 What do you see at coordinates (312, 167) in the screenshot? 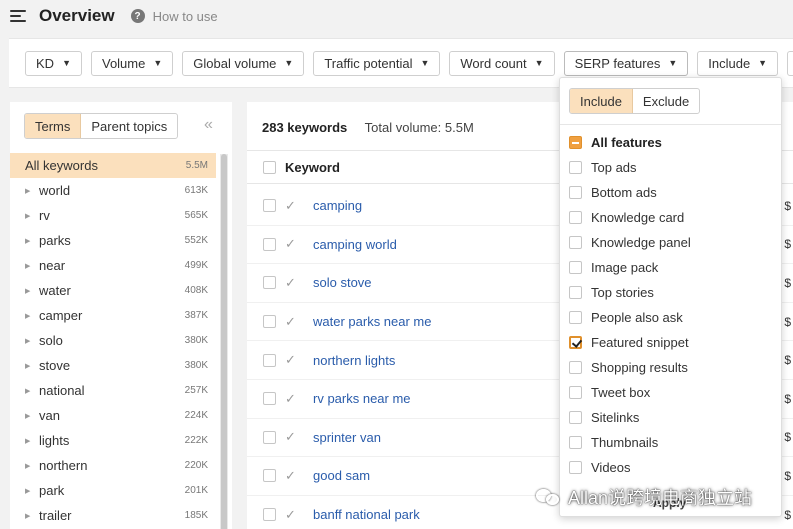
I see `column-keyword: Keyword` at bounding box center [312, 167].